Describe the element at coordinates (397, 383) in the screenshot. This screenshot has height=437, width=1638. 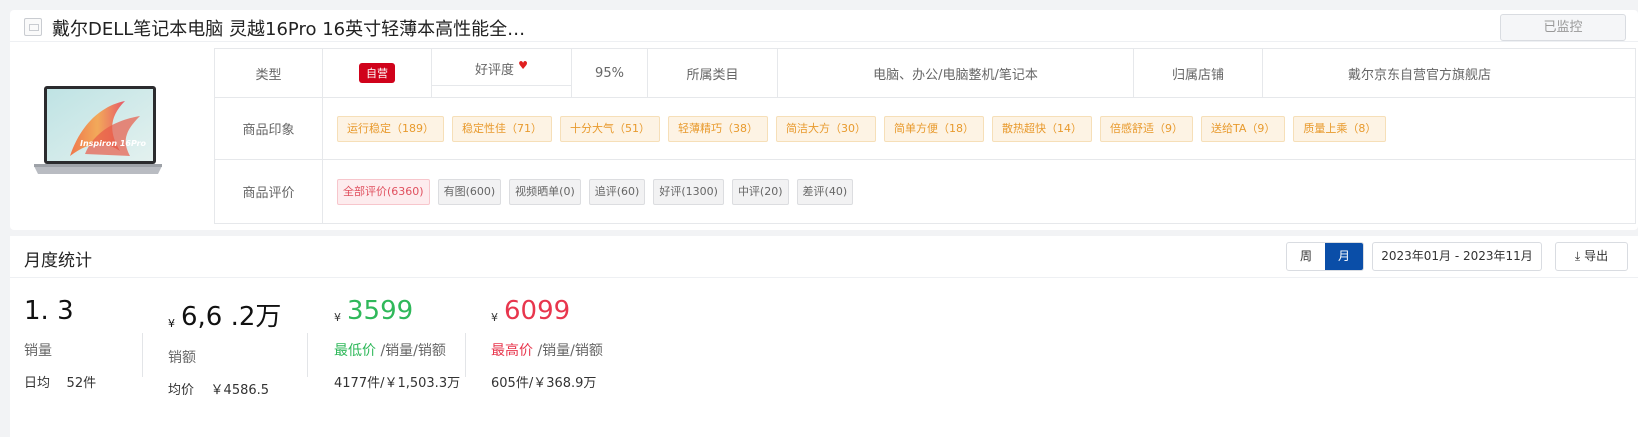
I see `lowest-price-detail: 4177件/￥1,503.3万` at that location.